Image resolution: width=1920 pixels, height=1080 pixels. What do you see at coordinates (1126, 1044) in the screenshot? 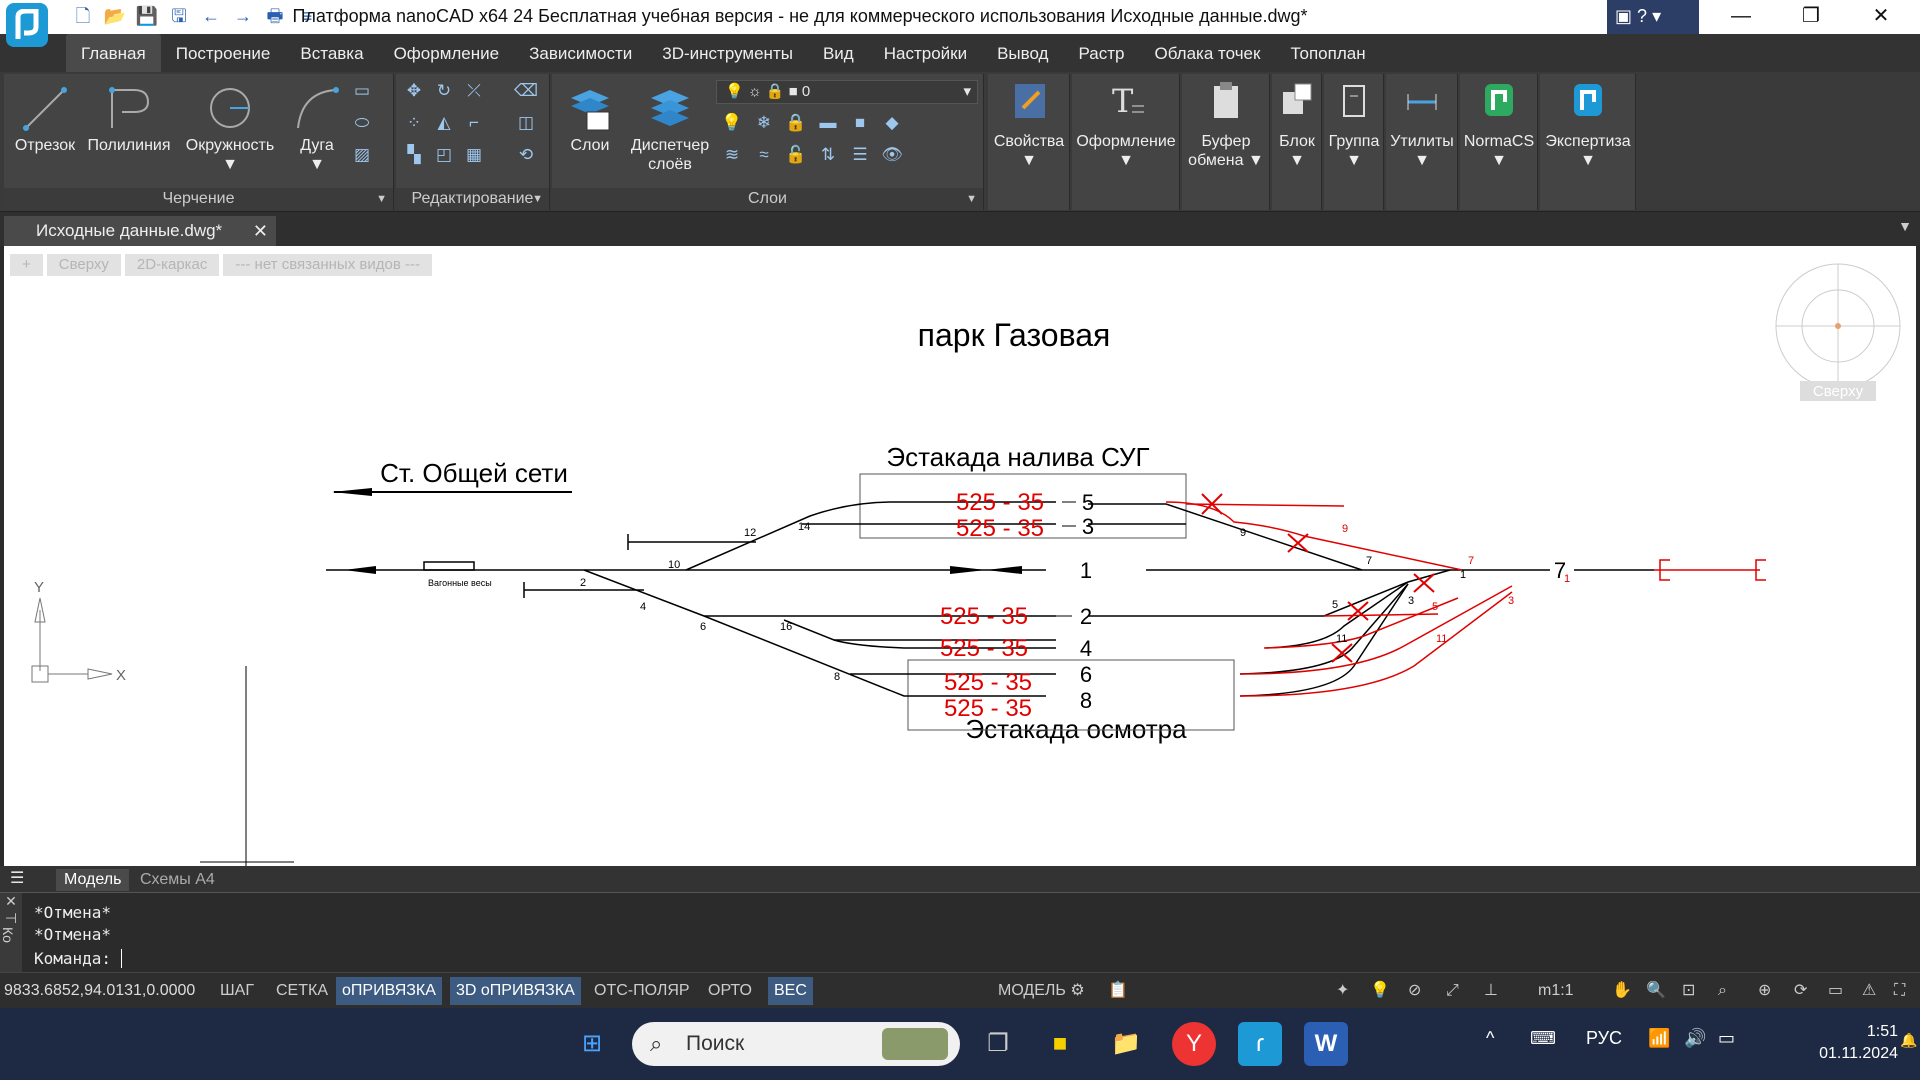
I see `file-explorer-icon: 📁` at bounding box center [1126, 1044].